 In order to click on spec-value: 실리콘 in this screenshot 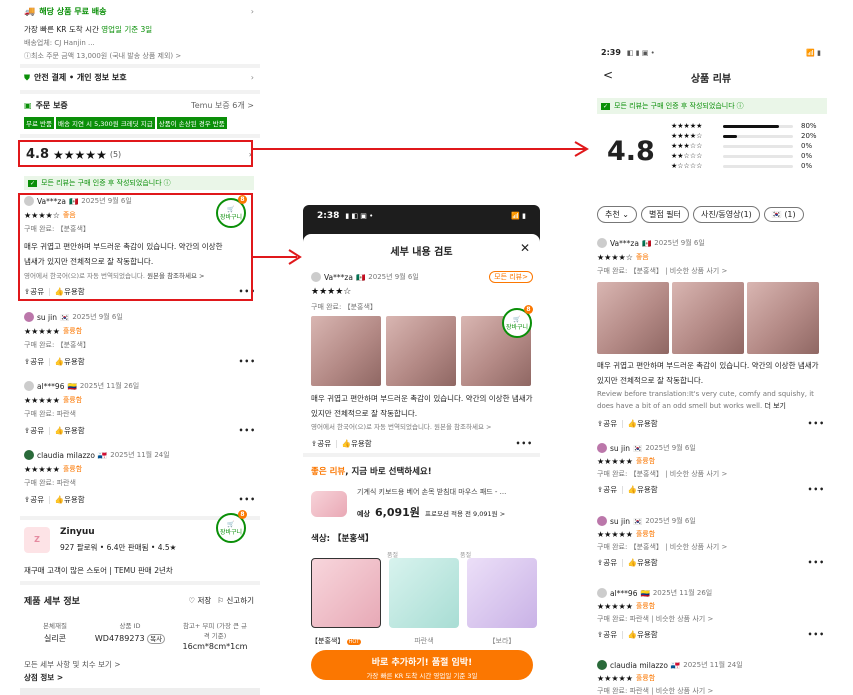, I will do `click(55, 638)`.